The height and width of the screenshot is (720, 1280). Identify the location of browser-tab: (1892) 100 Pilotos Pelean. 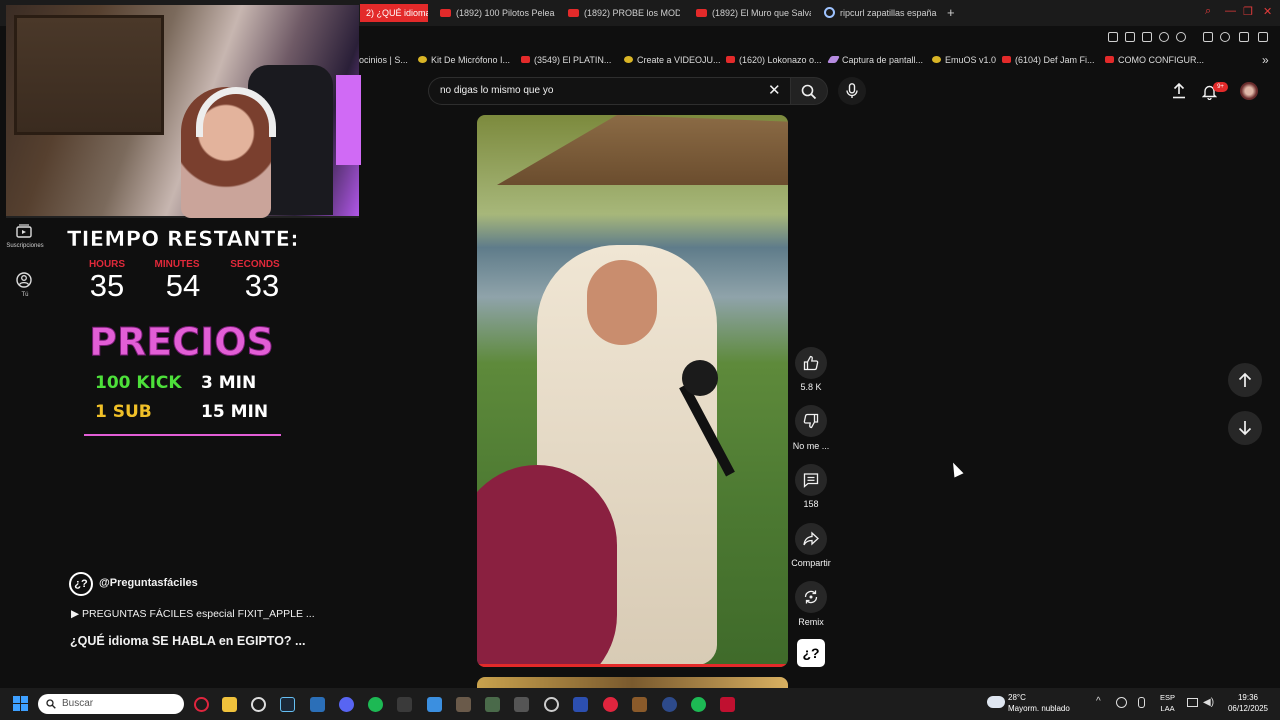
(497, 13).